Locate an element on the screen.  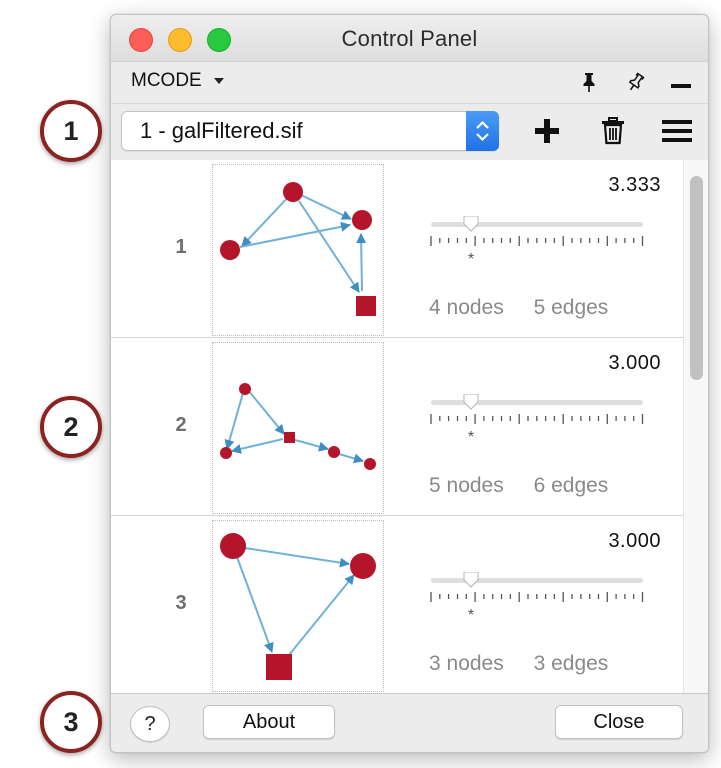
callout-badge: 3 is located at coordinates (71, 722).